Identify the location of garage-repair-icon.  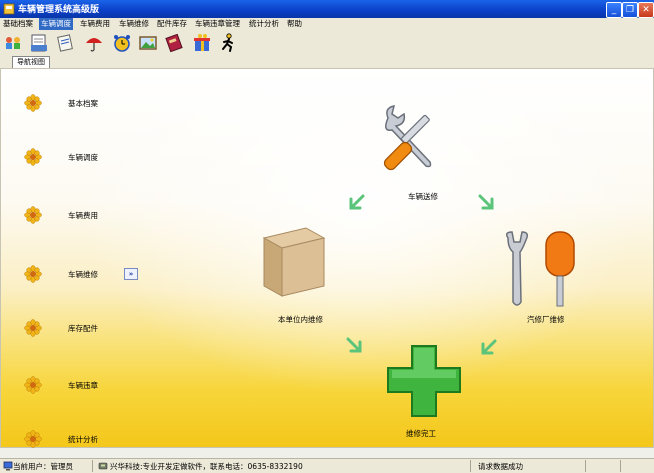
(542, 270).